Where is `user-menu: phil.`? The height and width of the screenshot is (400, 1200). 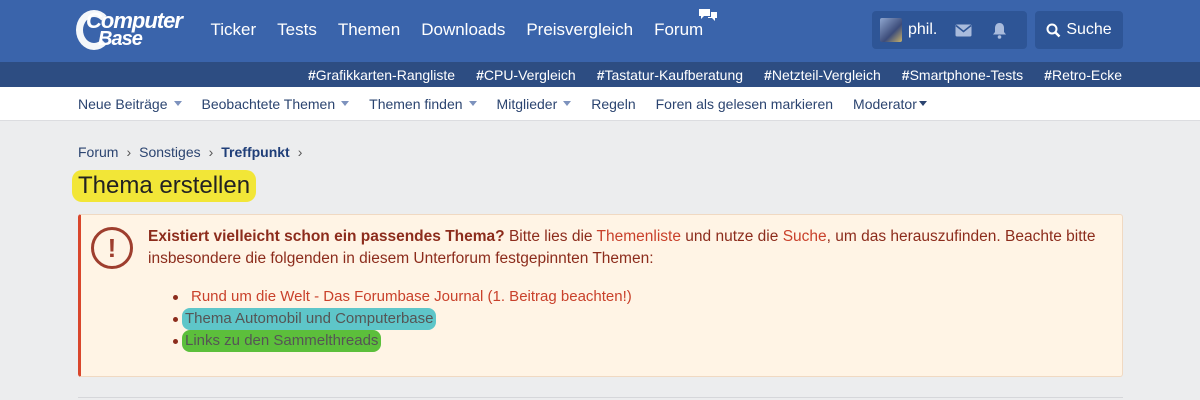 user-menu: phil. is located at coordinates (949, 30).